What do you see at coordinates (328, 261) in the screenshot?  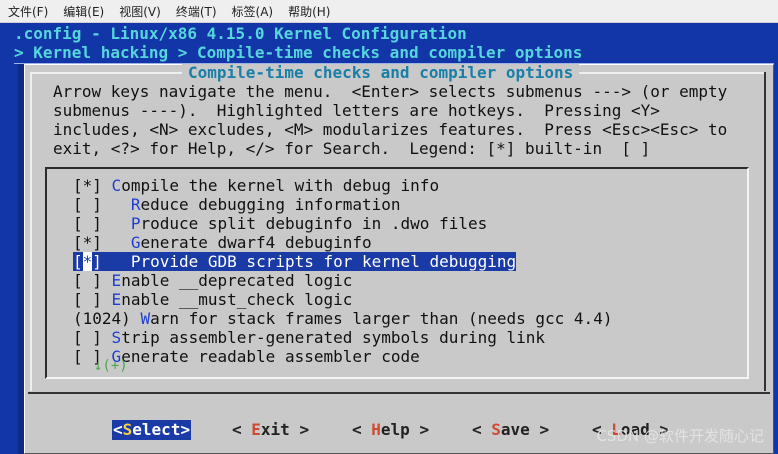 I see `option-text: rovide GDB scripts for kernel debugging` at bounding box center [328, 261].